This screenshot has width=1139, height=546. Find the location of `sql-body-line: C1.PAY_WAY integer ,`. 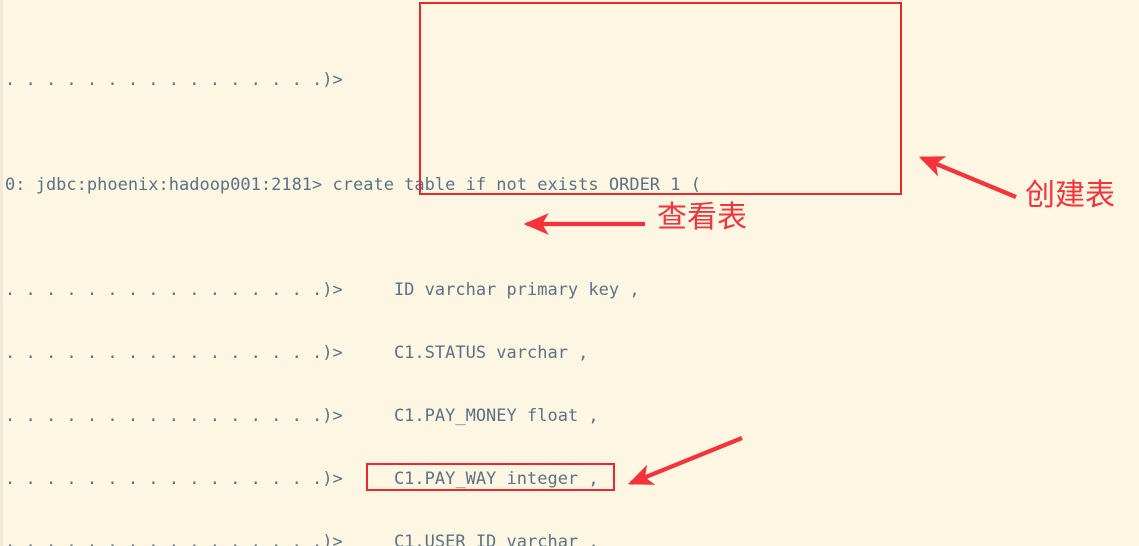

sql-body-line: C1.PAY_WAY integer , is located at coordinates (470, 479).